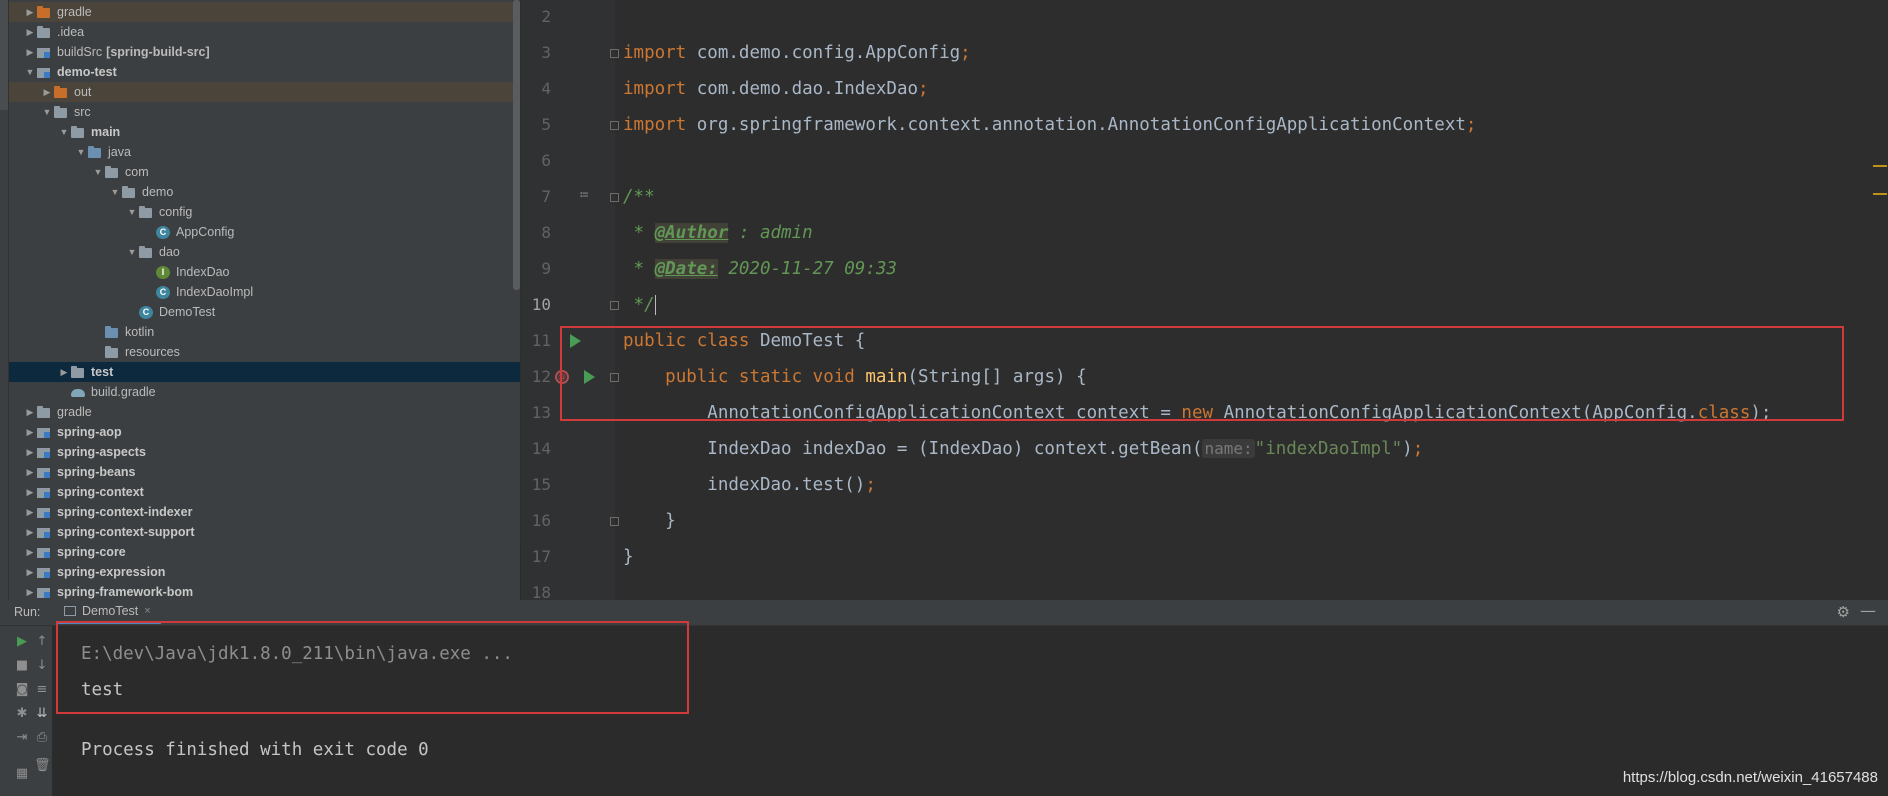  What do you see at coordinates (264, 152) in the screenshot?
I see `tree-item-java: ▼ java` at bounding box center [264, 152].